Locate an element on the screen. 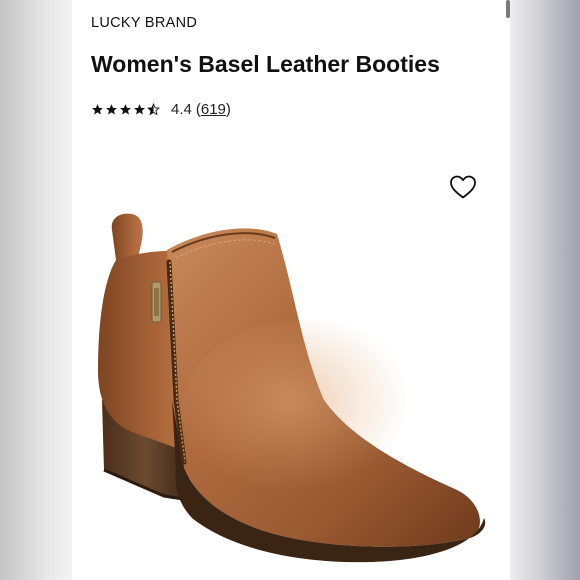 The image size is (580, 580). zipper-pull is located at coordinates (156, 302).